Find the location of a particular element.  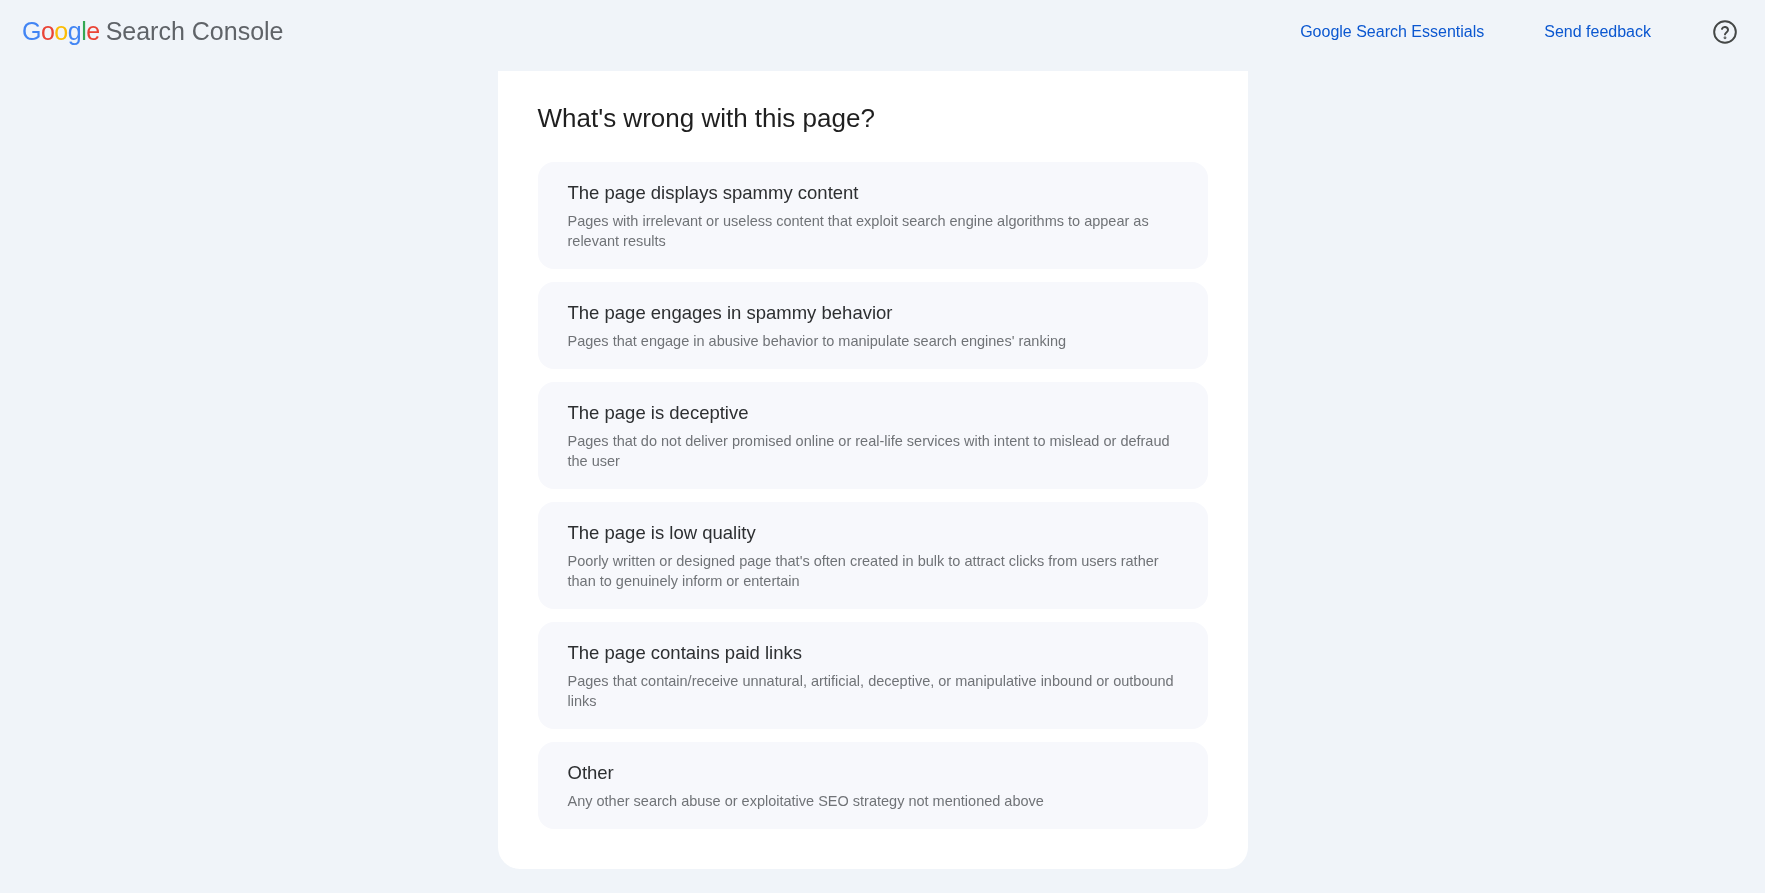

header-link: Send feedback is located at coordinates (1597, 31).